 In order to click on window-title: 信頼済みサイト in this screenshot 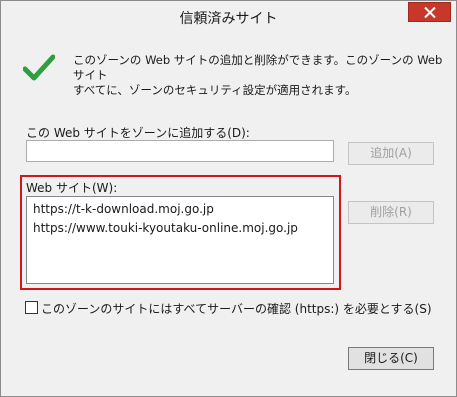, I will do `click(228, 19)`.